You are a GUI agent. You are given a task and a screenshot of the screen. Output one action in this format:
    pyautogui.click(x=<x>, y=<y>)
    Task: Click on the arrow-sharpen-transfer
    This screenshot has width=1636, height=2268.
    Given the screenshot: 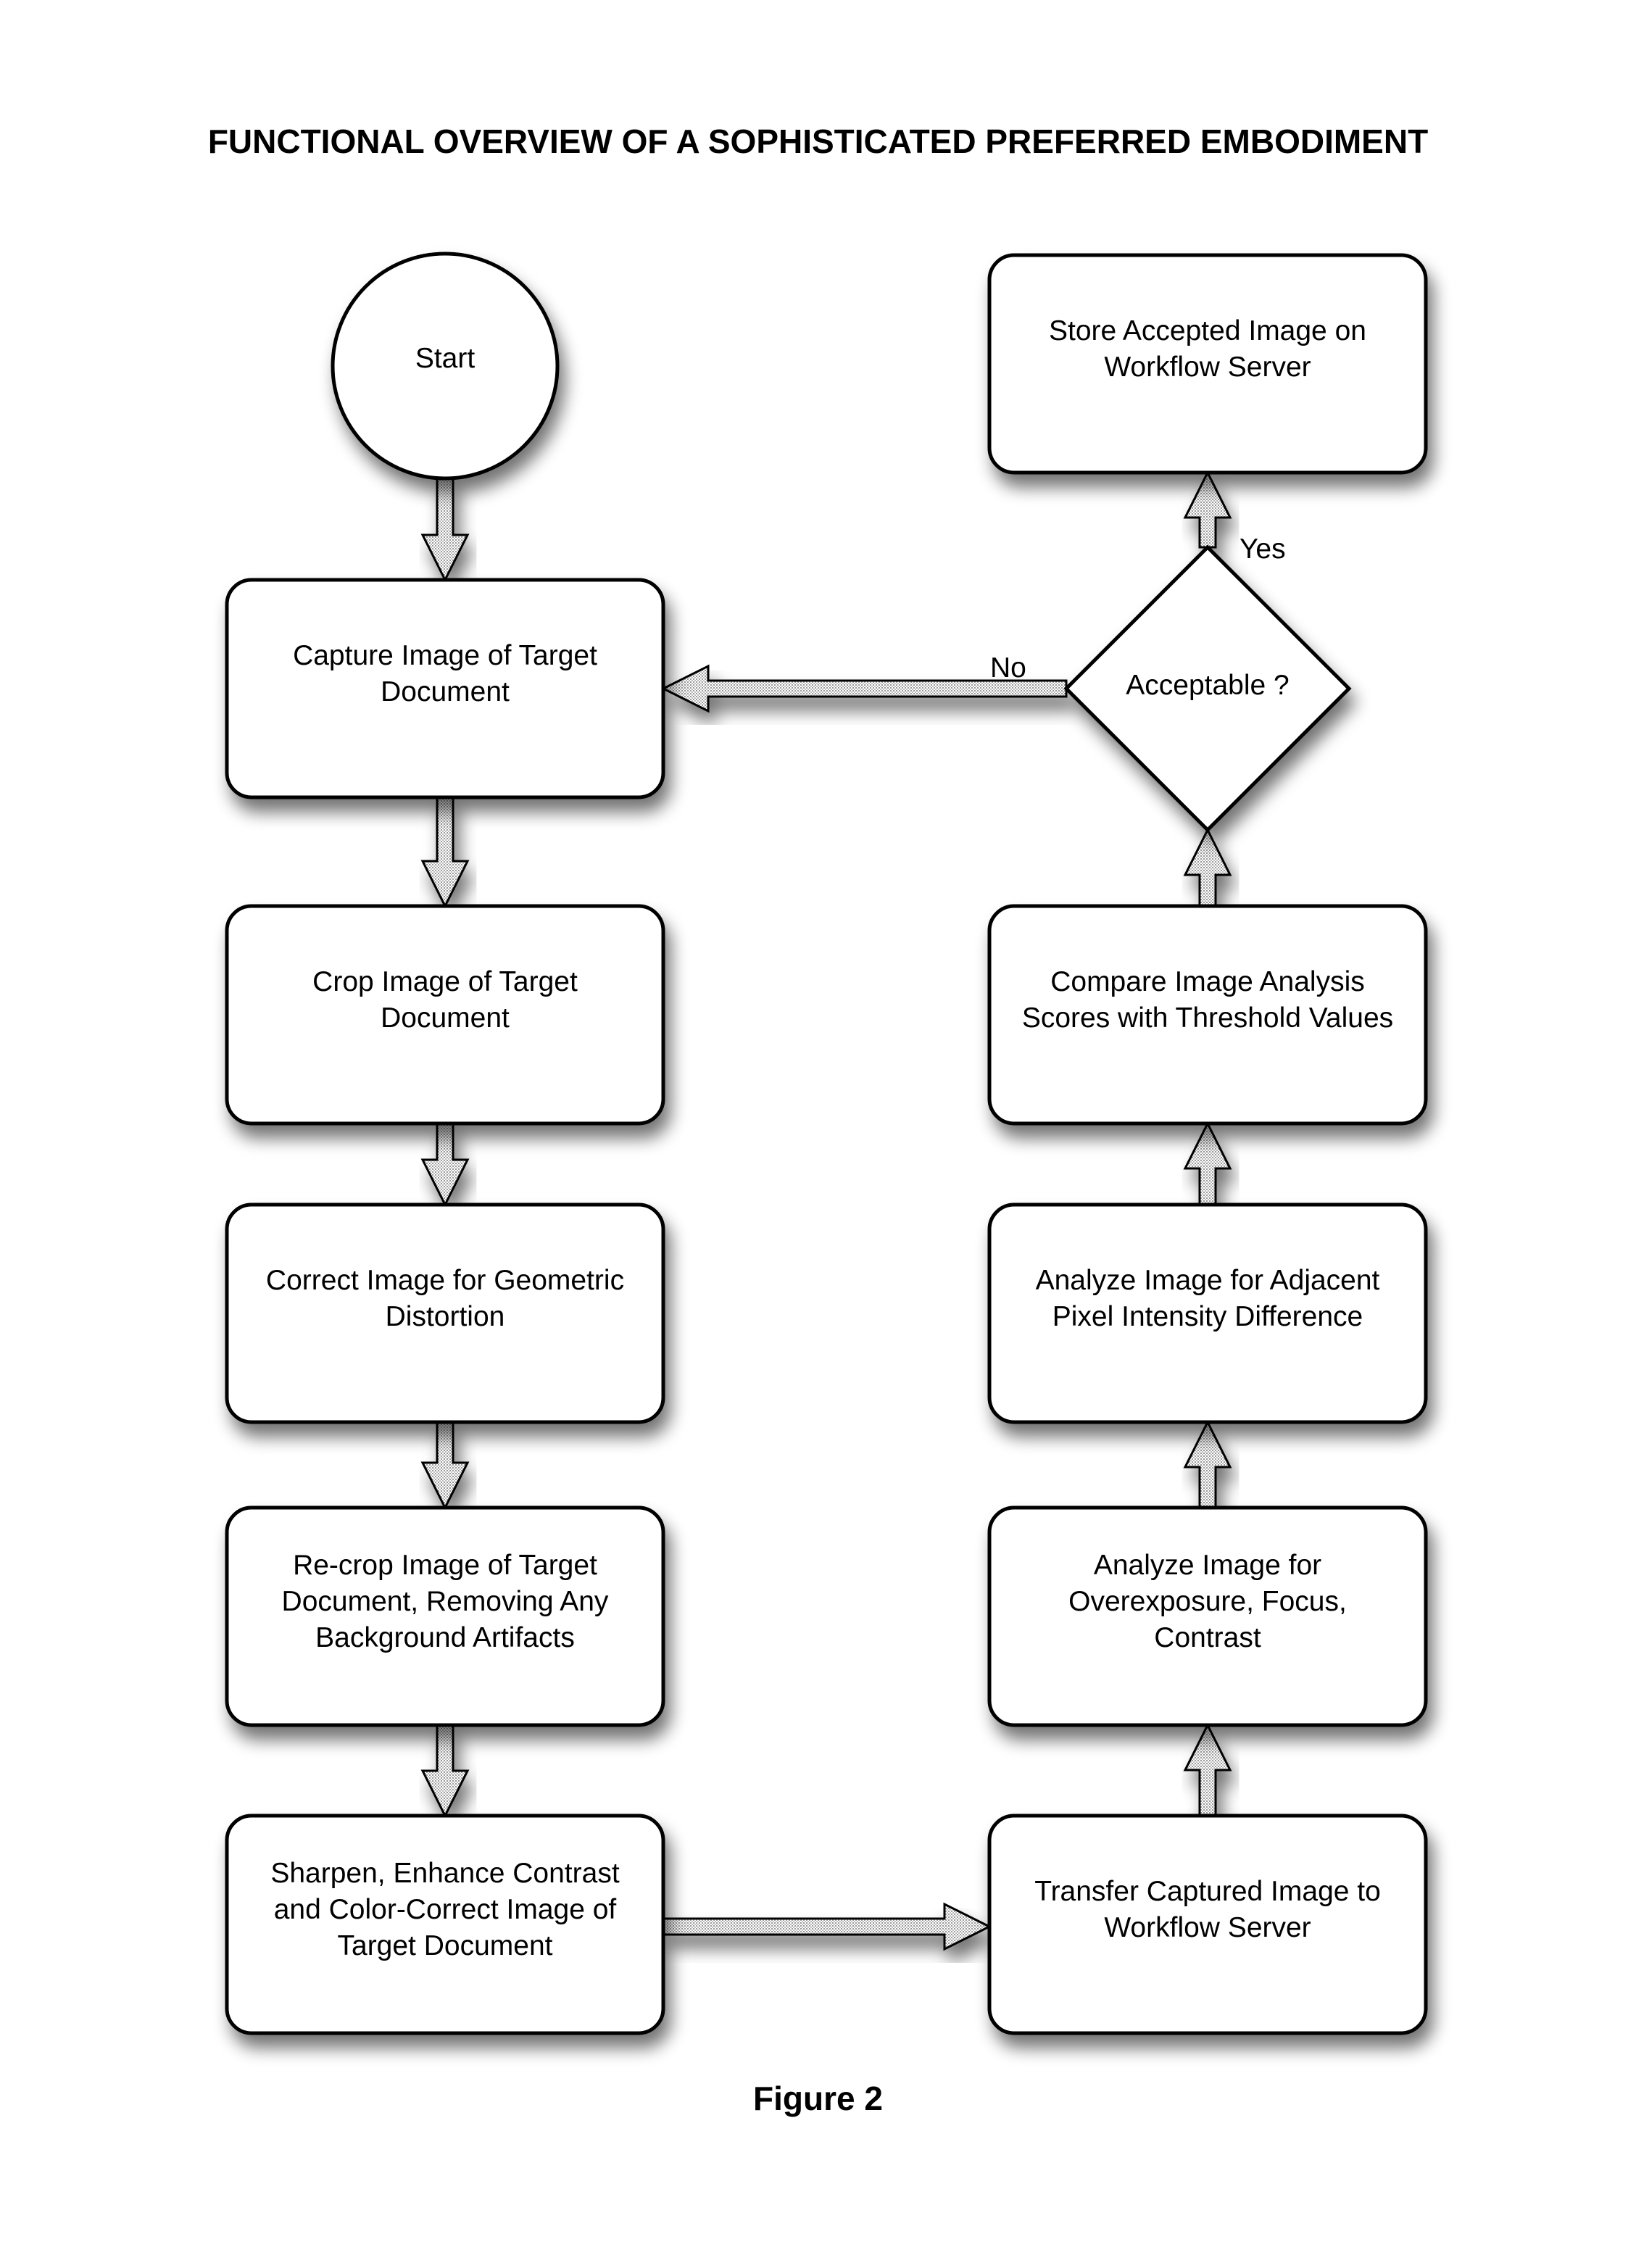 What is the action you would take?
    pyautogui.click(x=827, y=1926)
    